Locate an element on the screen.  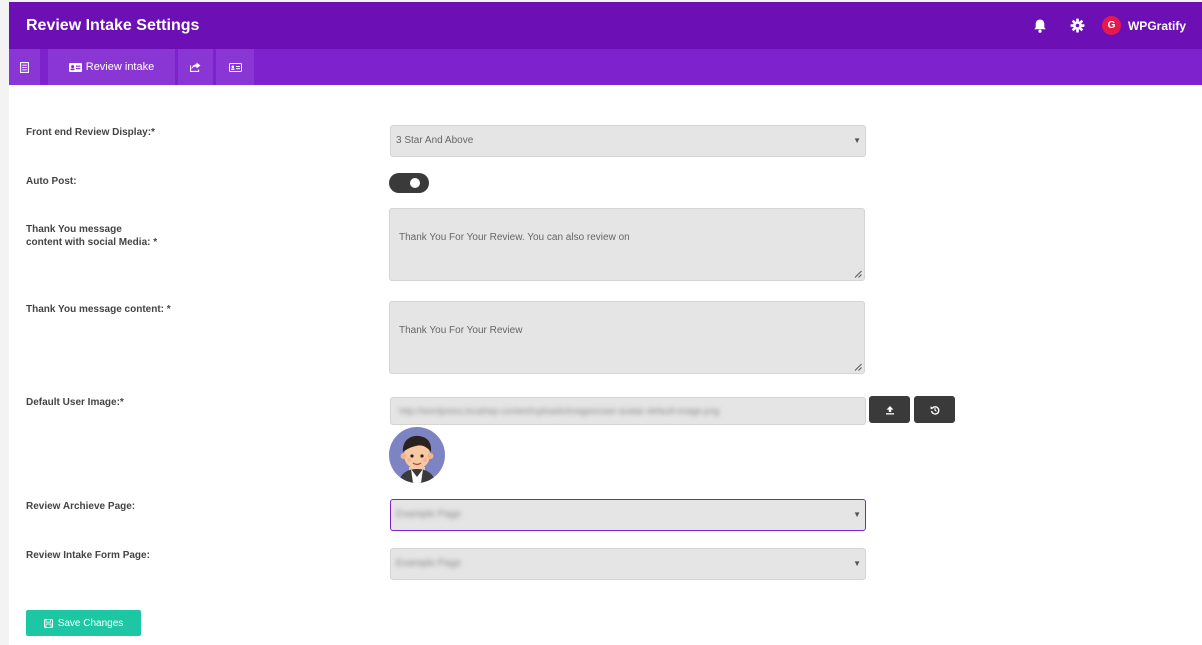
intake-form-page-value: Example Page is located at coordinates (429, 563).